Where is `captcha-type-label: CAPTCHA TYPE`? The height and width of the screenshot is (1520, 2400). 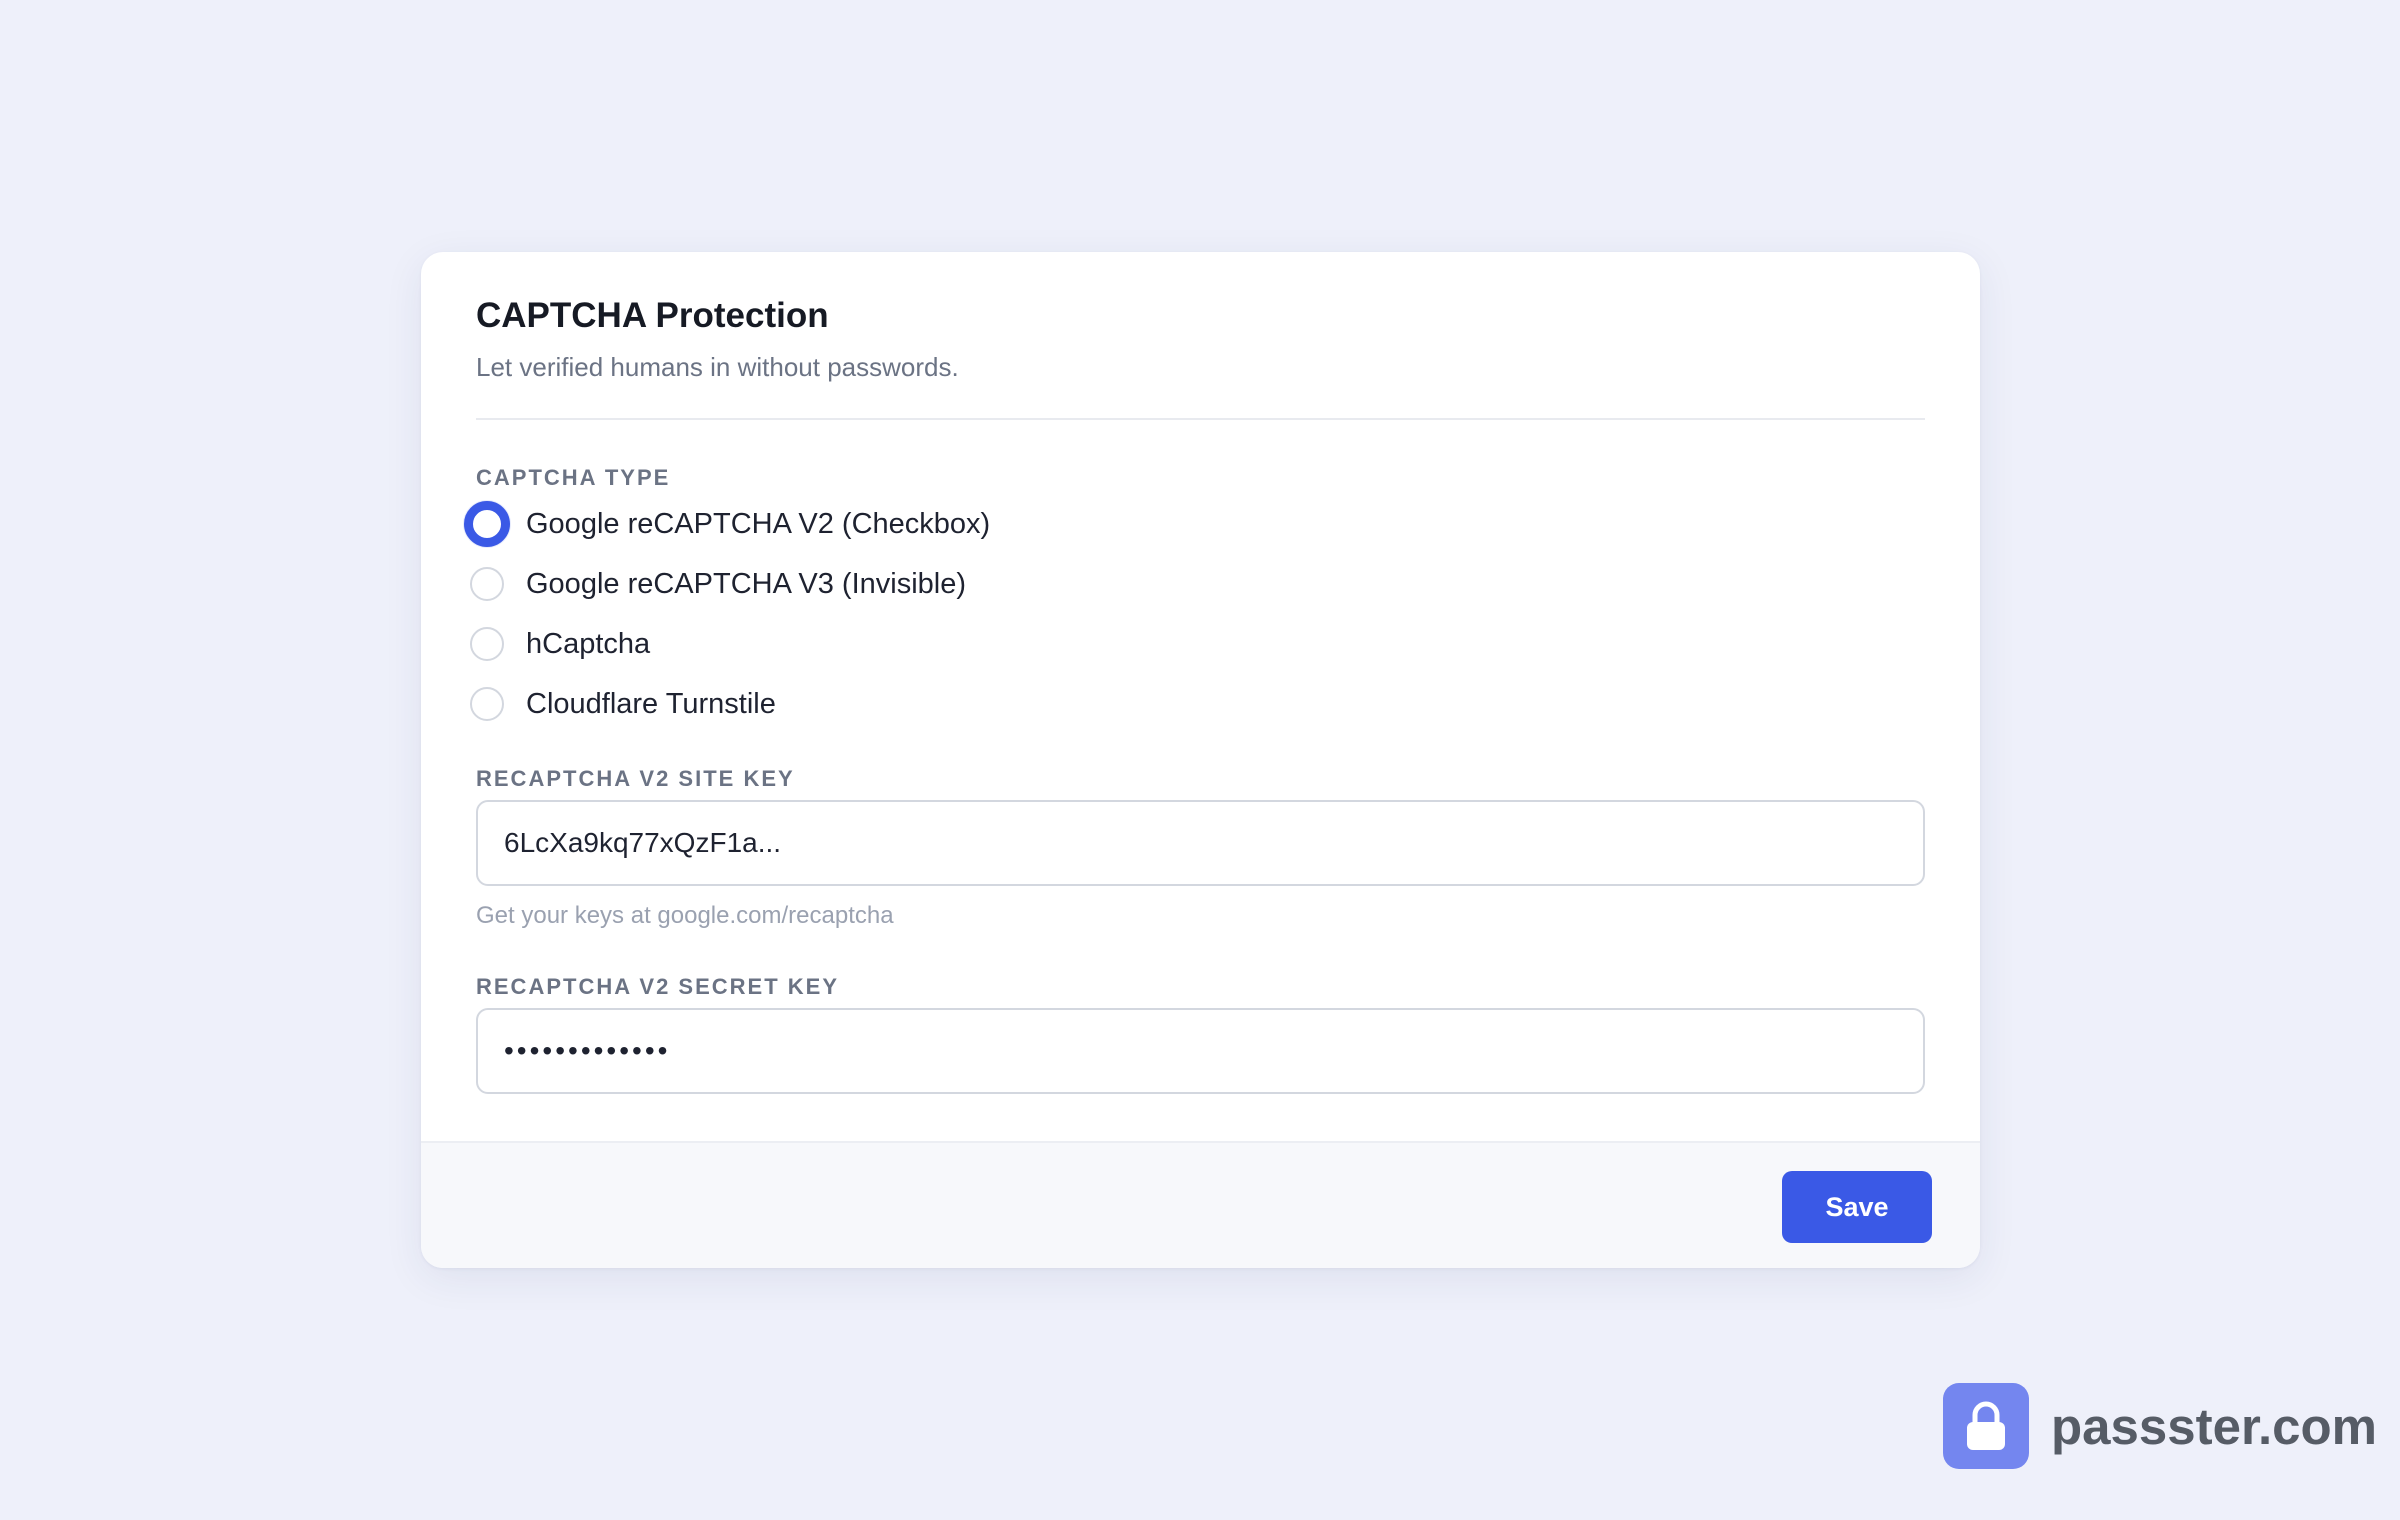 captcha-type-label: CAPTCHA TYPE is located at coordinates (573, 477).